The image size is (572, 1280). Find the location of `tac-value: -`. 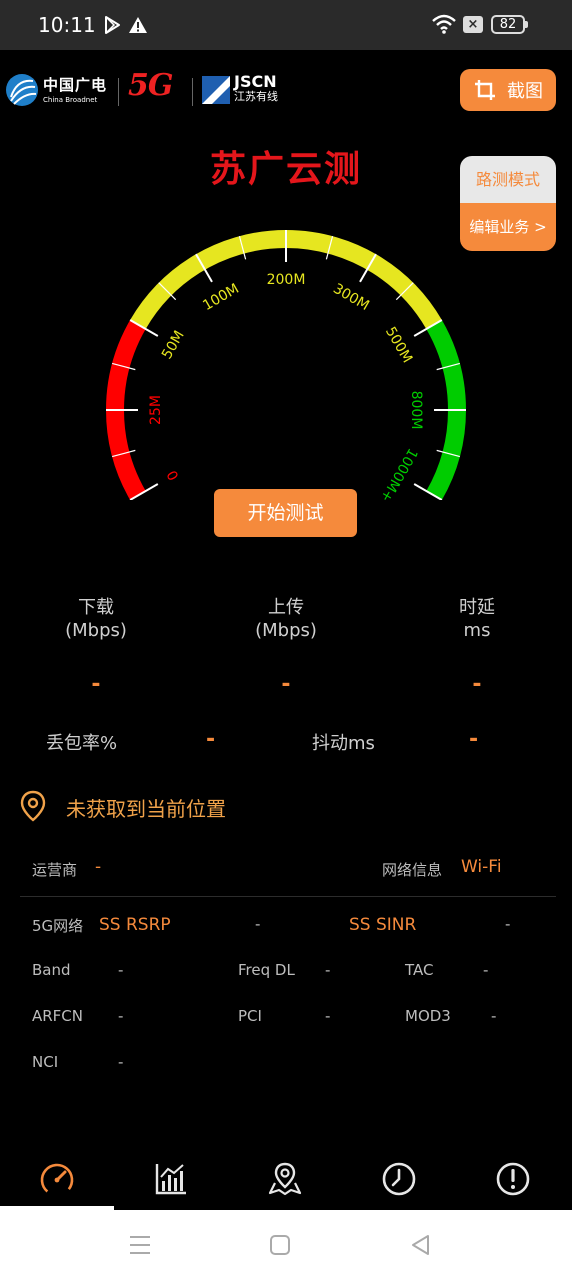

tac-value: - is located at coordinates (486, 970).